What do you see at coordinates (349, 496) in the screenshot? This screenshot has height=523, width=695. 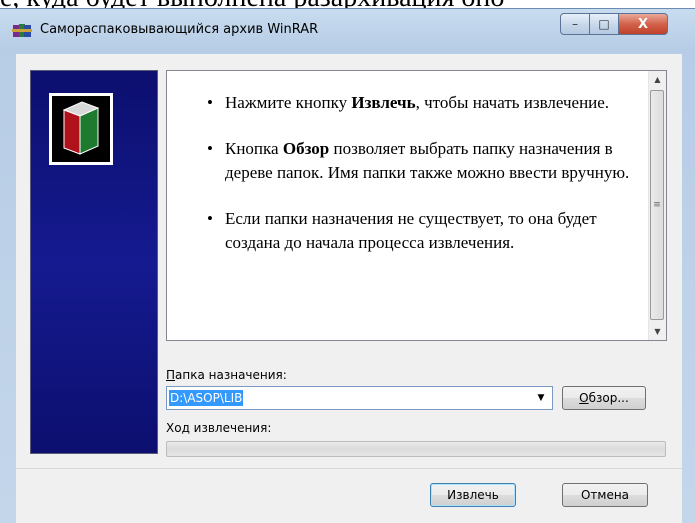 I see `button-bar: Извлечь Отмена` at bounding box center [349, 496].